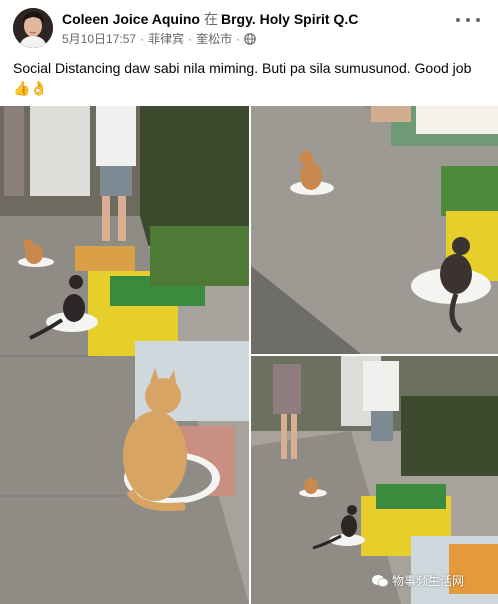 The height and width of the screenshot is (604, 498). Describe the element at coordinates (99, 38) in the screenshot. I see `post-date: 5月10日17:57` at that location.